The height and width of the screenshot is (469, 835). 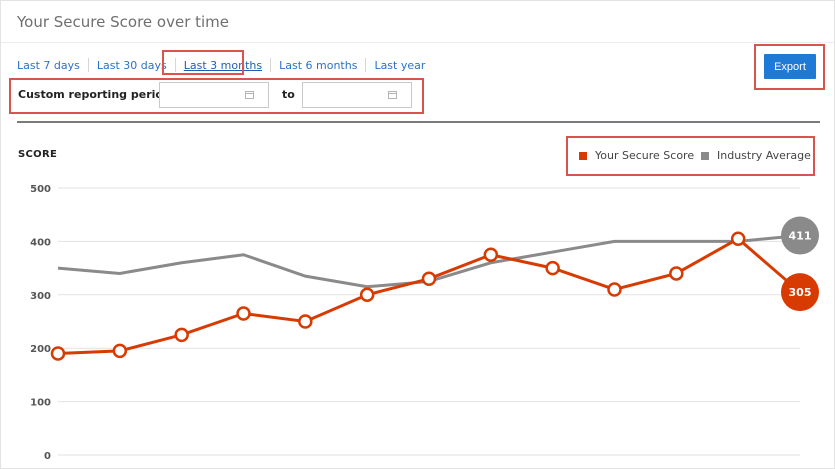 What do you see at coordinates (40, 296) in the screenshot?
I see `y-tick-label: 300` at bounding box center [40, 296].